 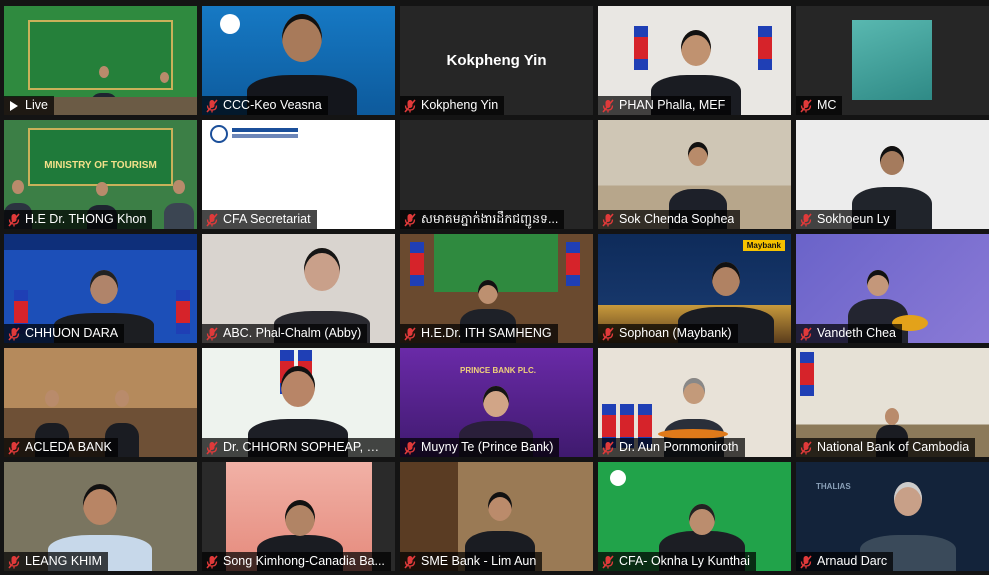 I want to click on participant-tile: ACLEDA BANK, so click(x=100, y=402).